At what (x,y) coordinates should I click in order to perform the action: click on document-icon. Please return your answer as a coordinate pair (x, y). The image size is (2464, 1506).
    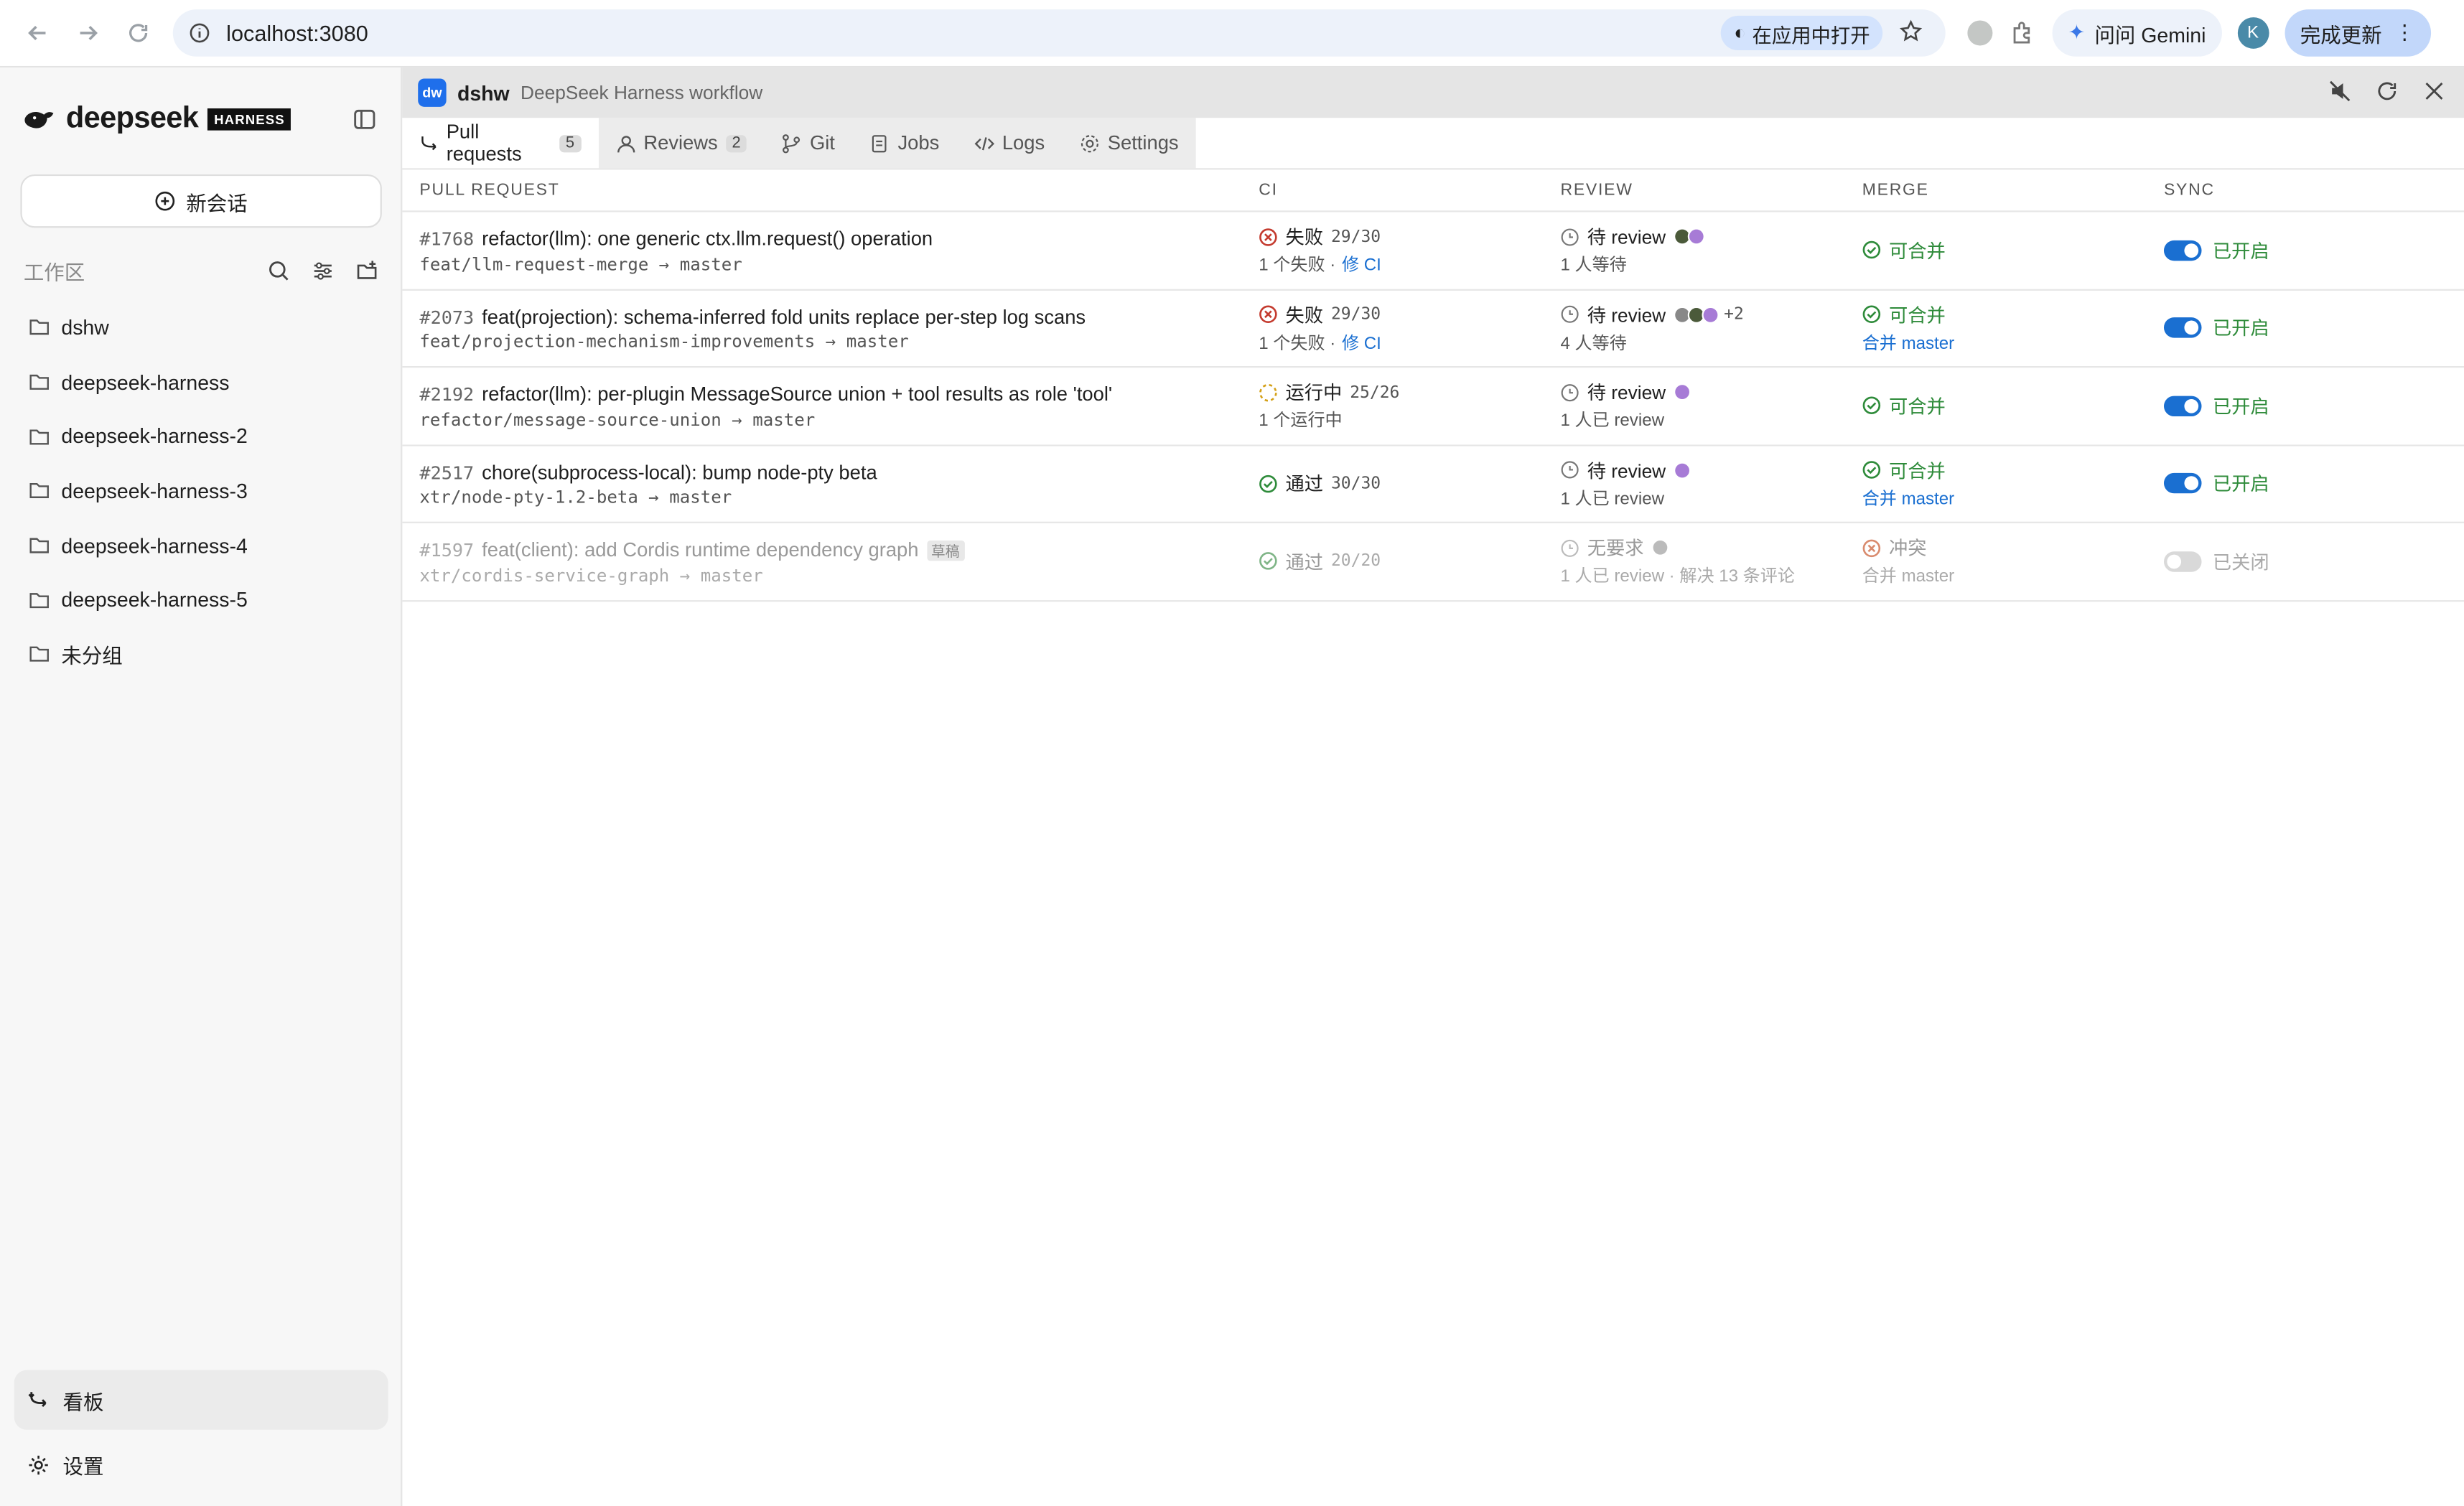
    Looking at the image, I should click on (879, 143).